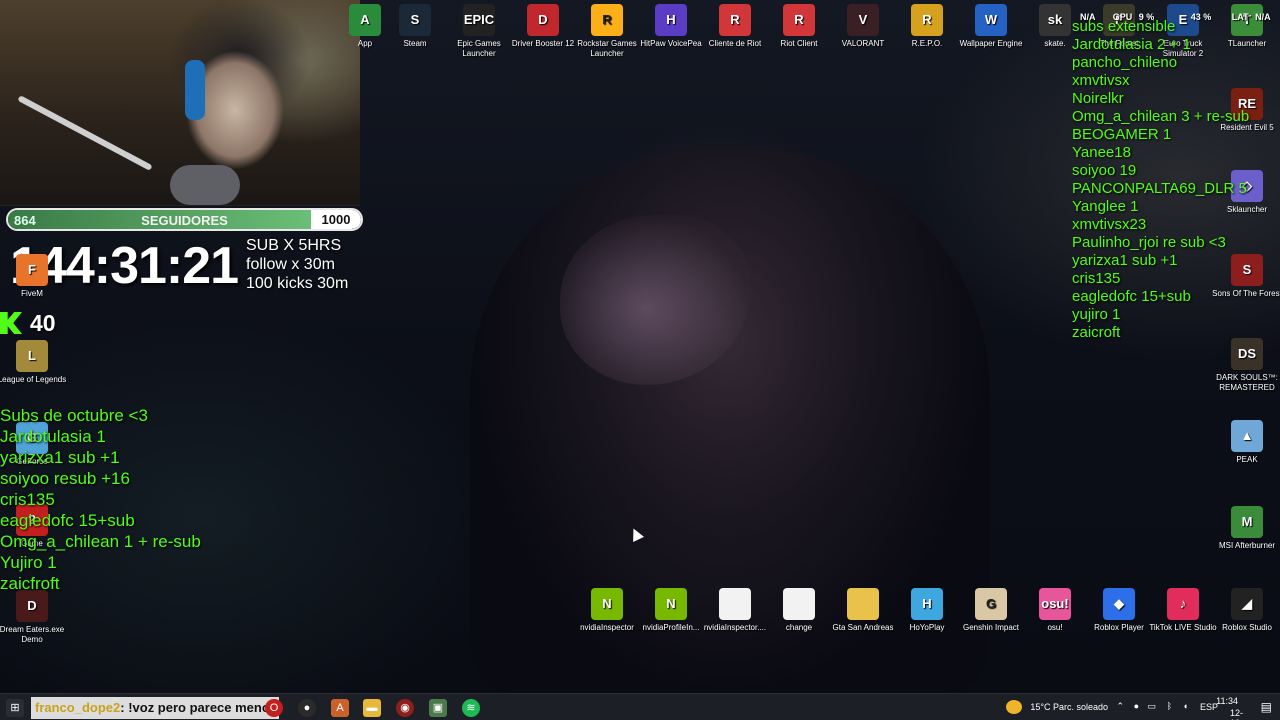  Describe the element at coordinates (32, 606) in the screenshot. I see `dream-eaters-icon: D` at that location.